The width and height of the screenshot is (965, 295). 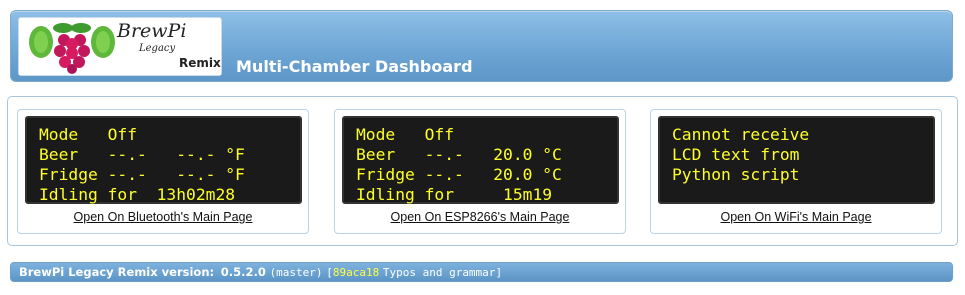 I want to click on open-main-page-link: Open On WiFi's Main Page, so click(x=796, y=217).